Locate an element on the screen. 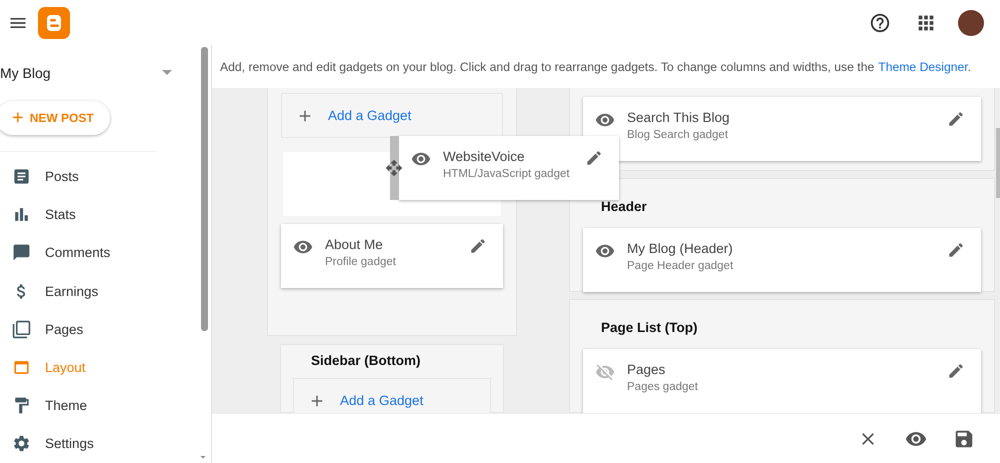 Image resolution: width=1000 pixels, height=463 pixels. gadget-card: WebsiteVoice HTML/JavaScript gadget is located at coordinates (509, 168).